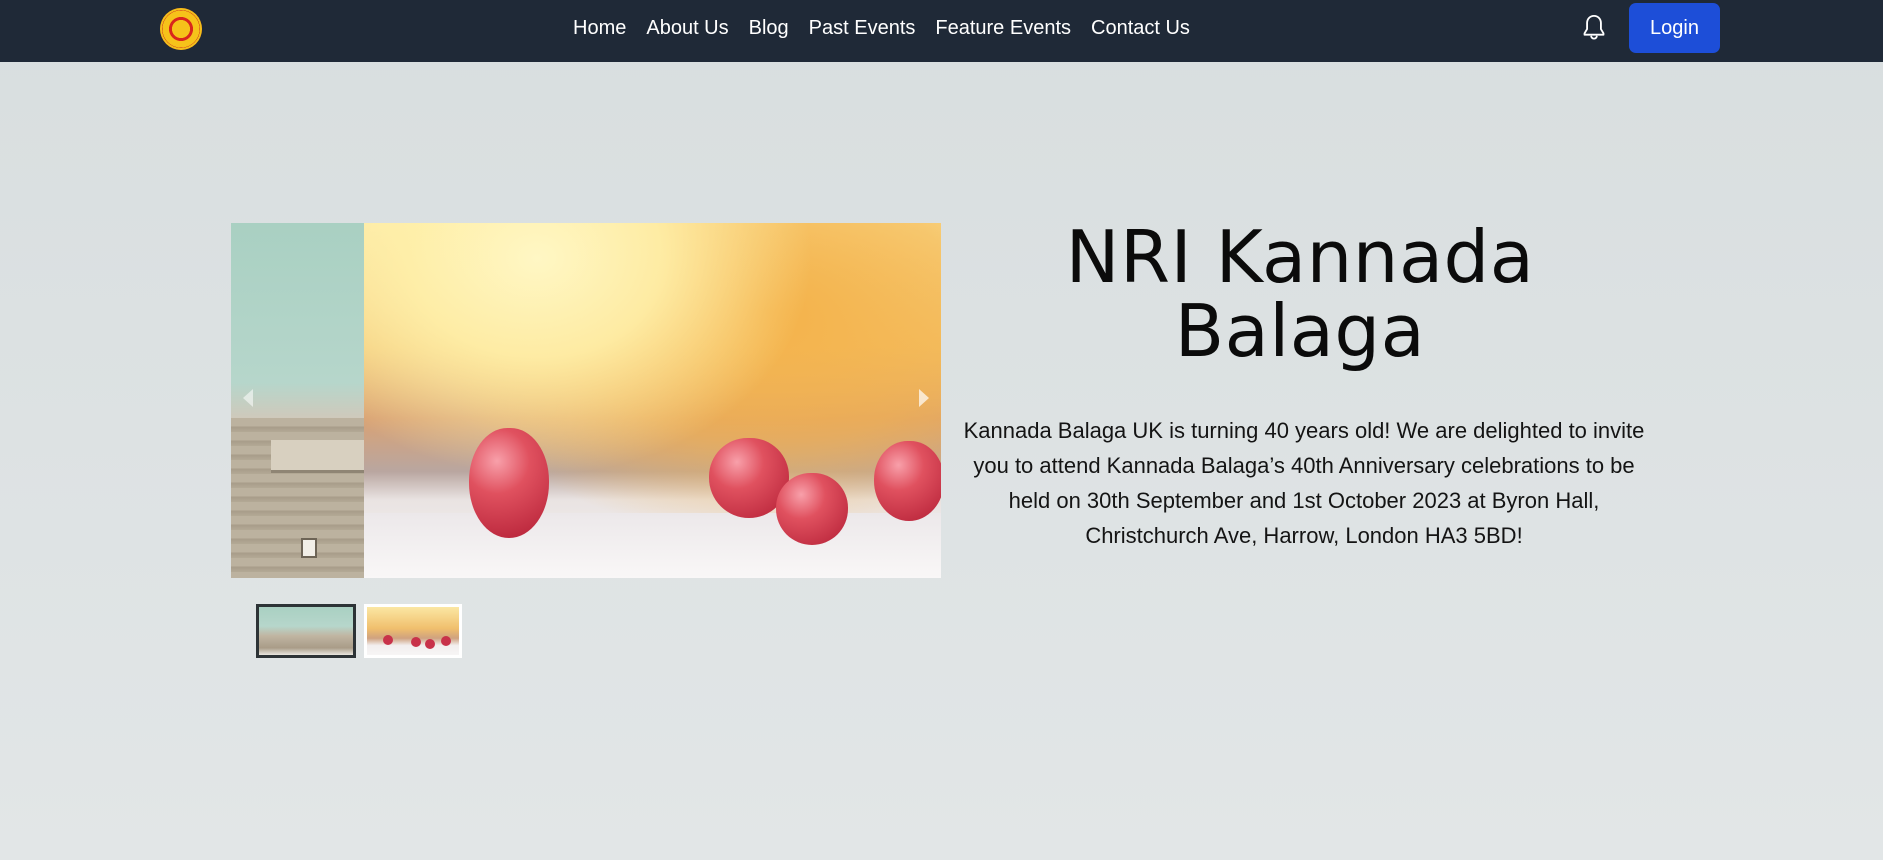 The width and height of the screenshot is (1883, 860). I want to click on hero-title: NRI Kannada Balaga, so click(1300, 294).